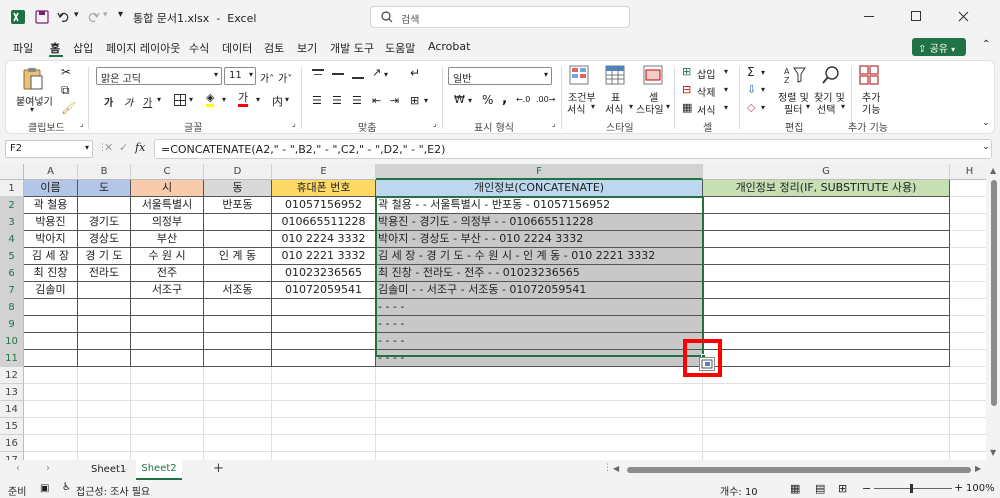 This screenshot has width=1000, height=498. I want to click on number-format-select: 일반 ▾, so click(500, 76).